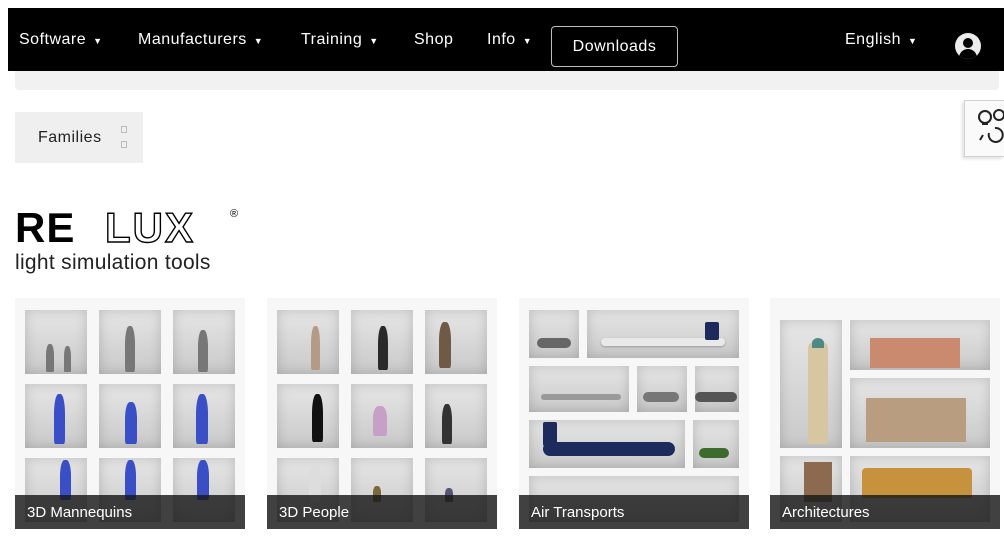 Image resolution: width=1004 pixels, height=549 pixels. What do you see at coordinates (382, 413) in the screenshot?
I see `category-card-3d-people: 3D People` at bounding box center [382, 413].